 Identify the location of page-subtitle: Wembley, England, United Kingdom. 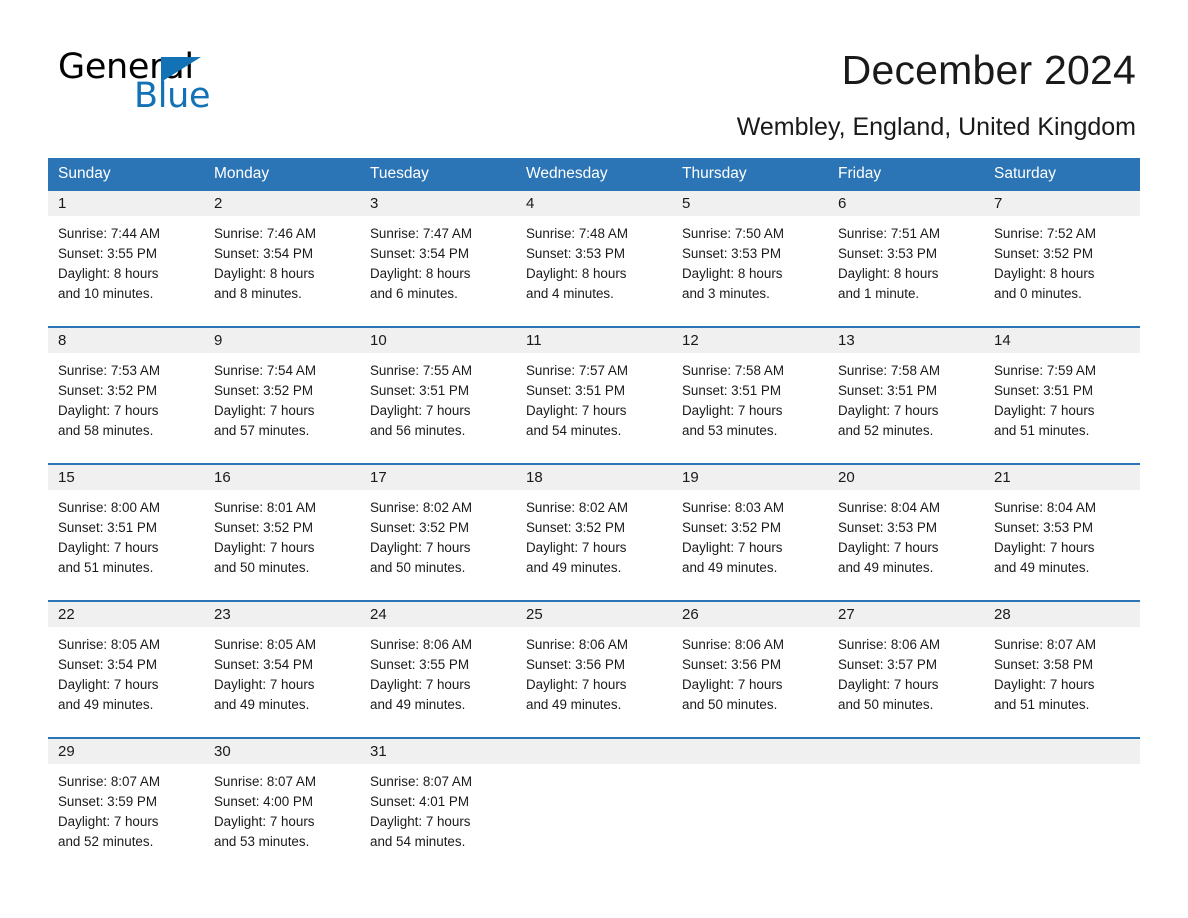
(936, 127).